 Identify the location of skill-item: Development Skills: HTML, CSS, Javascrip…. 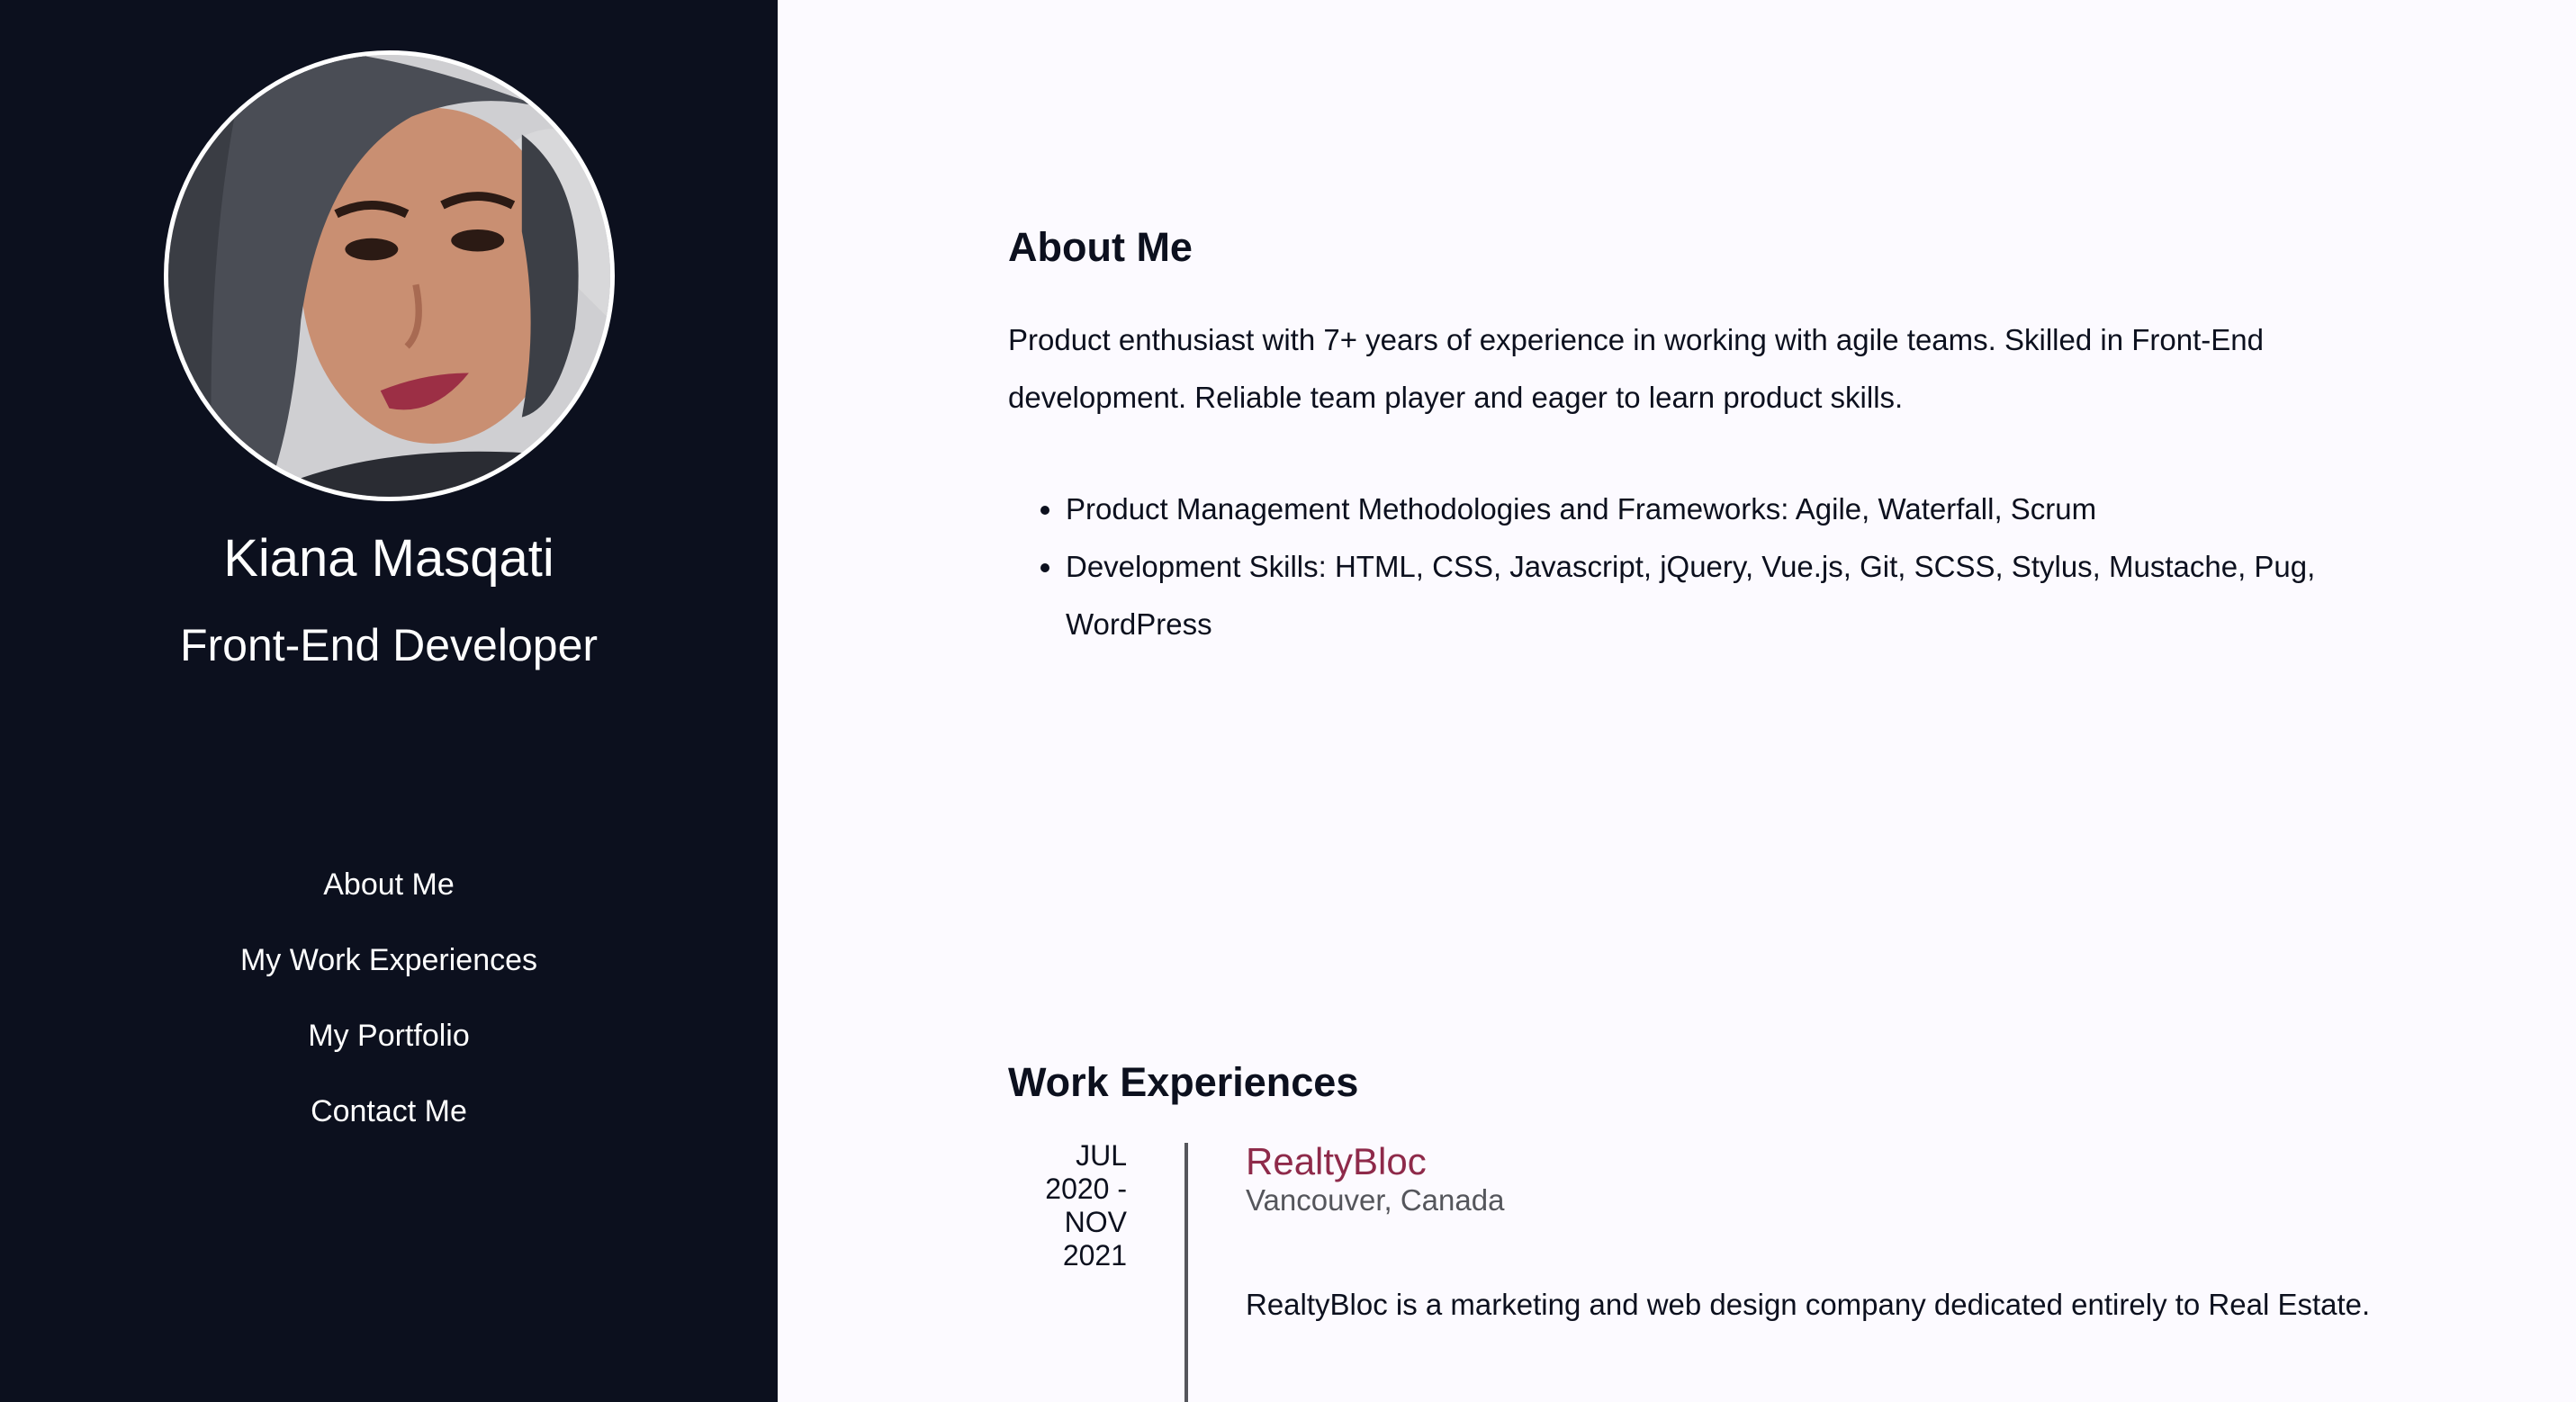
(1692, 595).